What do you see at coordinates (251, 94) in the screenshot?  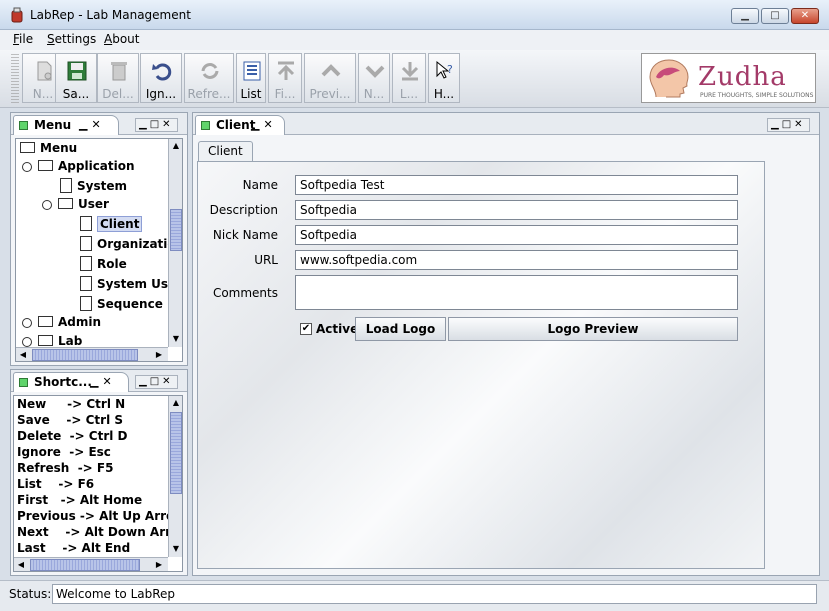 I see `list-button-label: List` at bounding box center [251, 94].